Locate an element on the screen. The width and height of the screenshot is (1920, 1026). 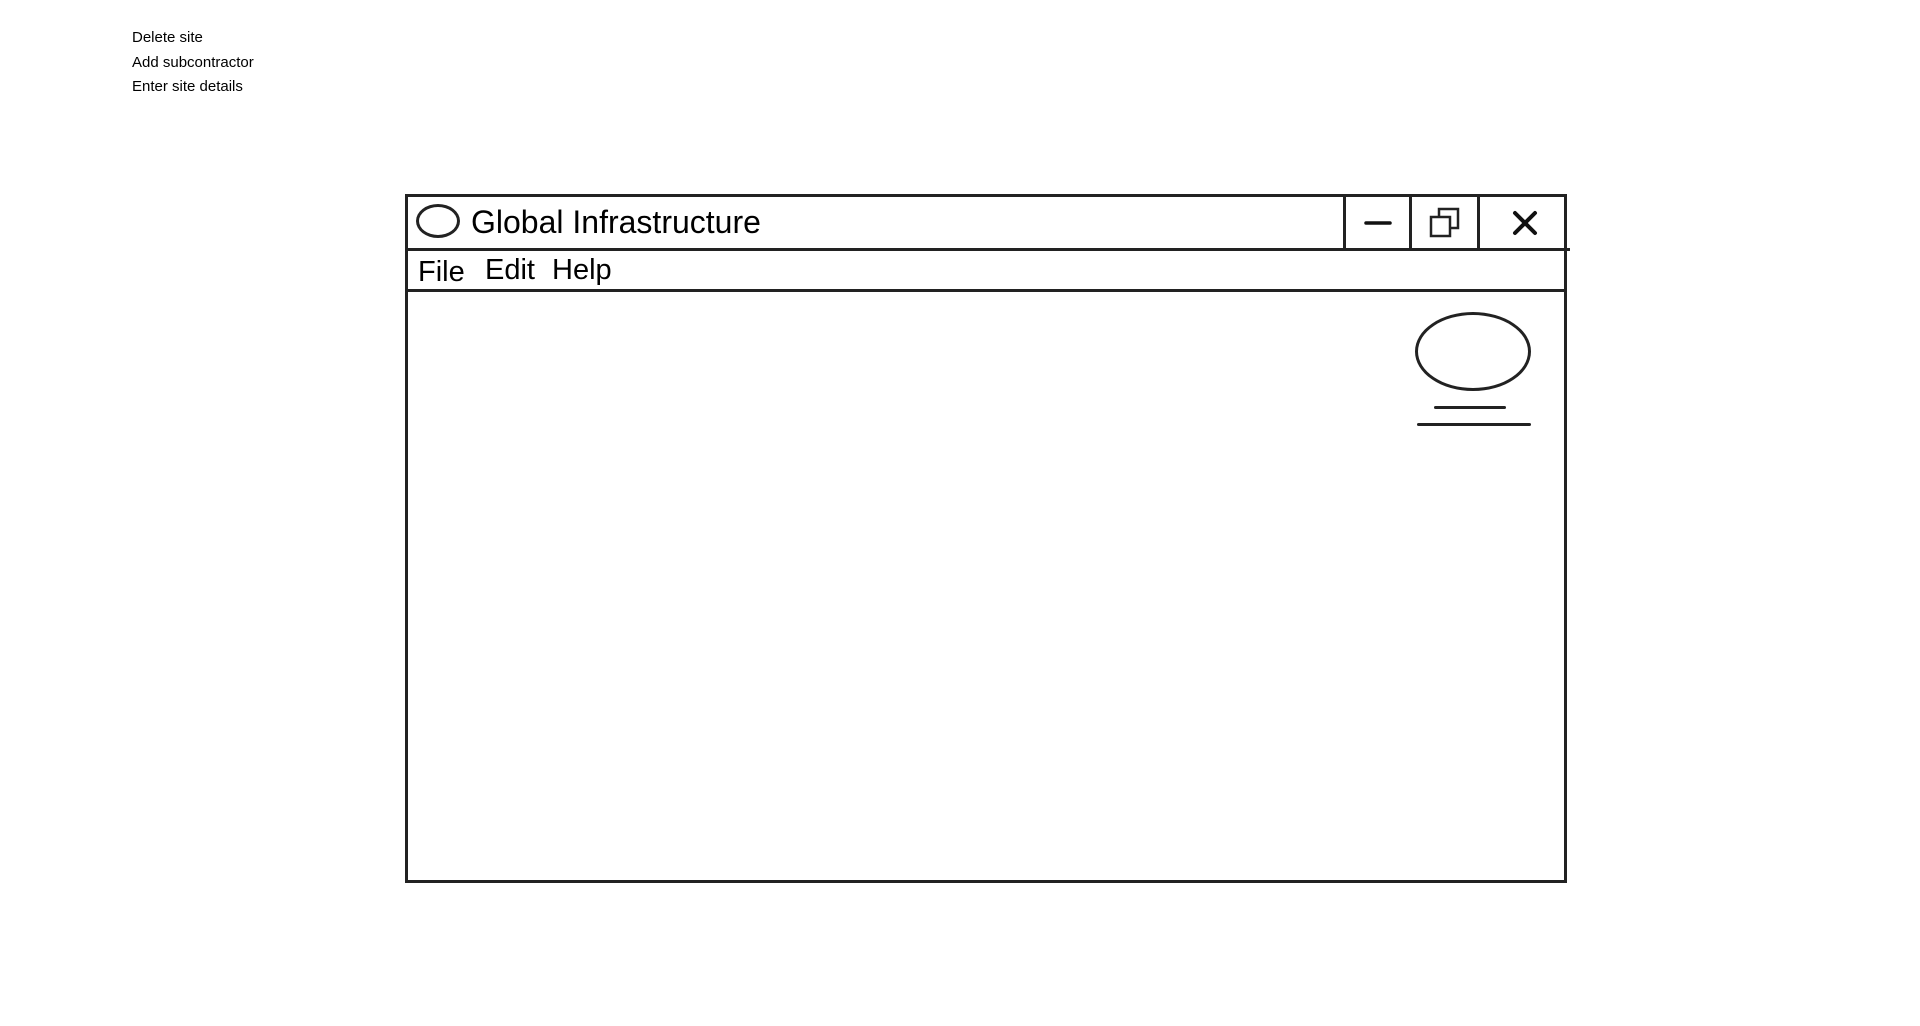
enter-site-details-action: Enter site details is located at coordinates (193, 87).